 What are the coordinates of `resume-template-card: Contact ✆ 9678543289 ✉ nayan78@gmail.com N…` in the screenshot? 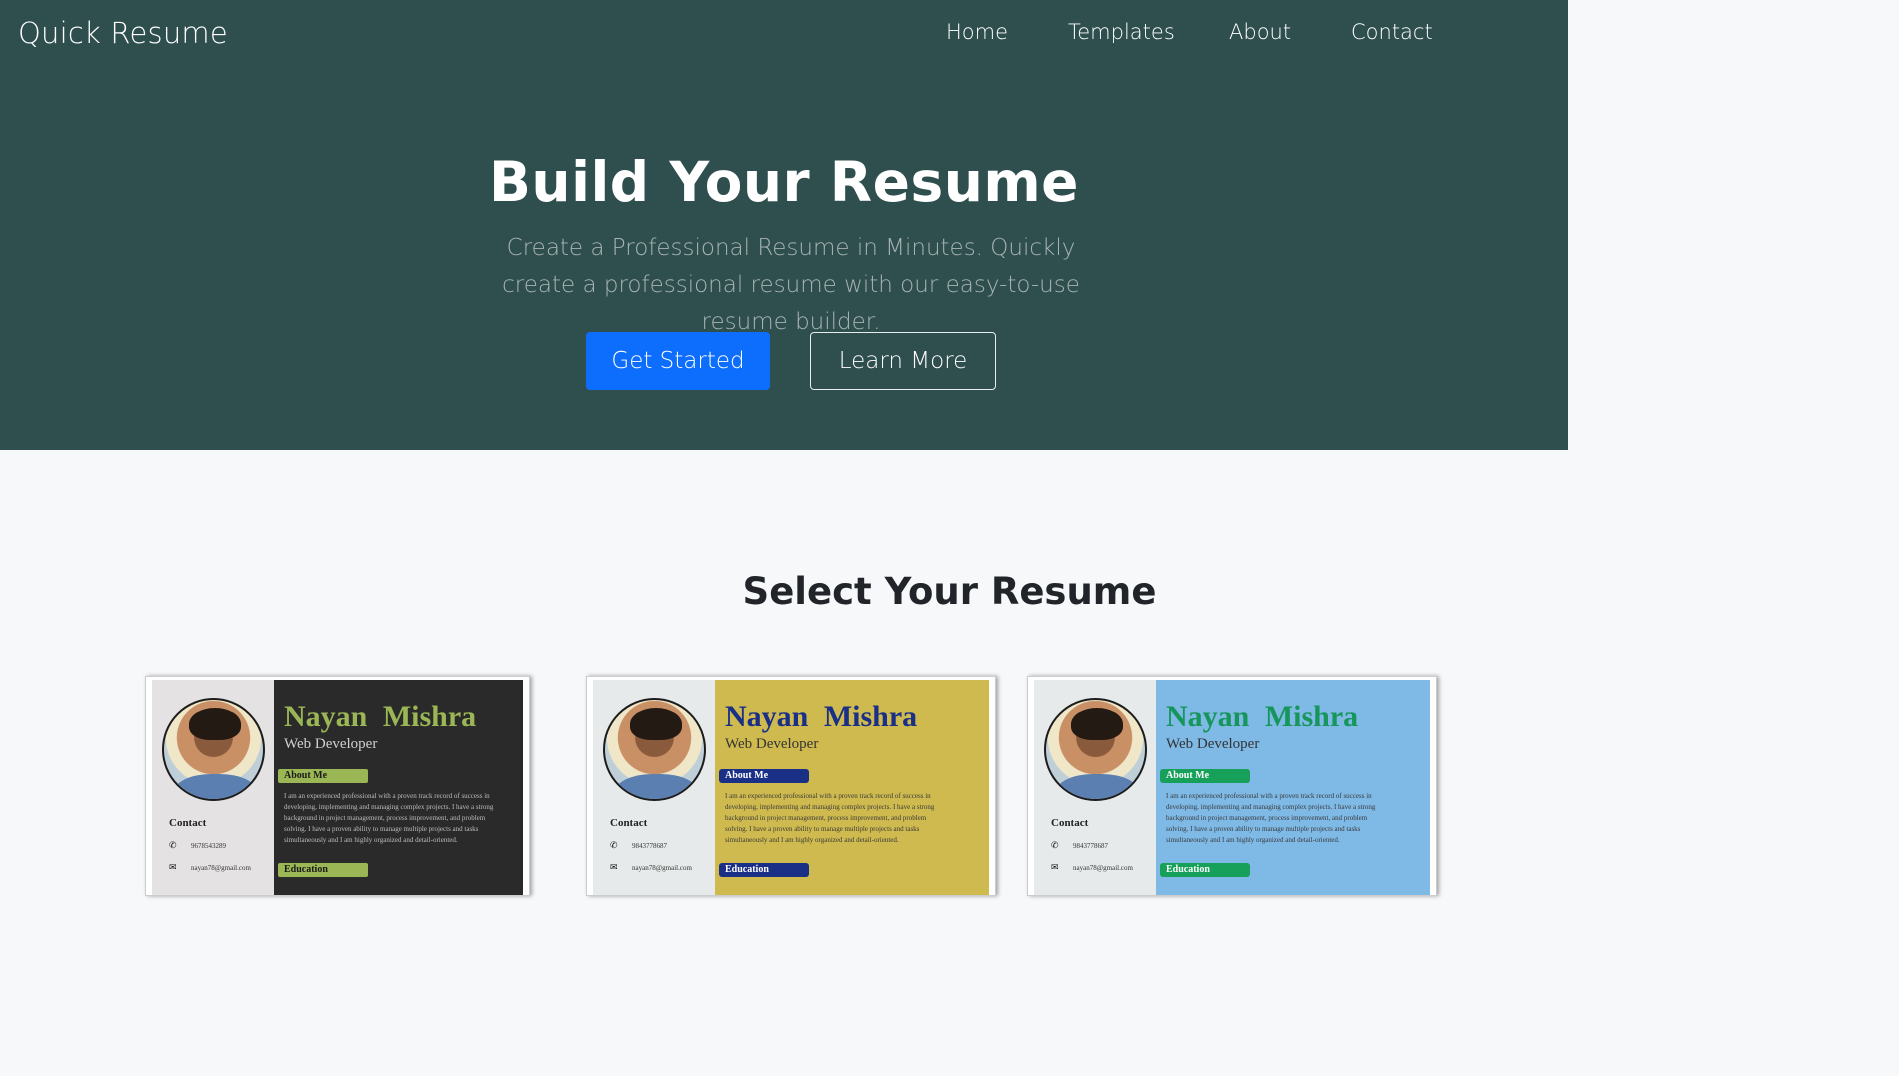 It's located at (337, 786).